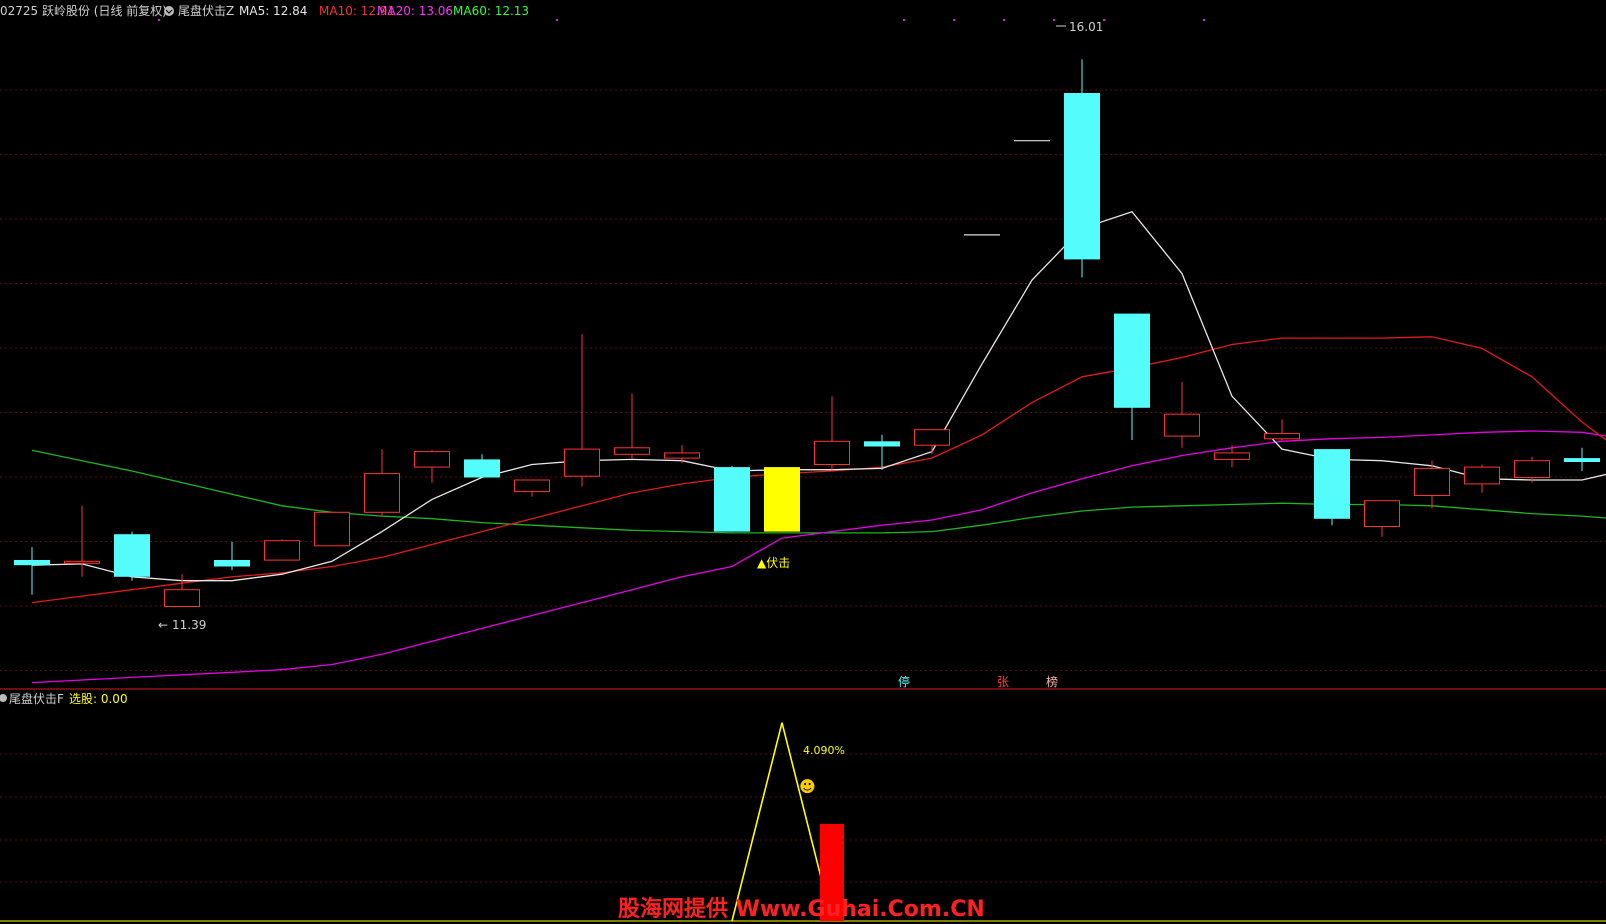  Describe the element at coordinates (773, 563) in the screenshot. I see `signal-label: ▲伏击` at that location.